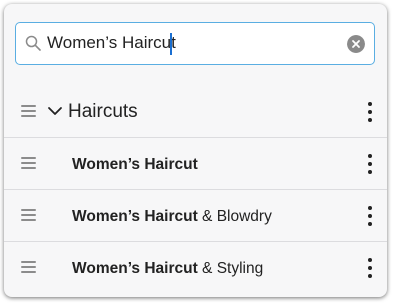  I want to click on text-caret, so click(171, 44).